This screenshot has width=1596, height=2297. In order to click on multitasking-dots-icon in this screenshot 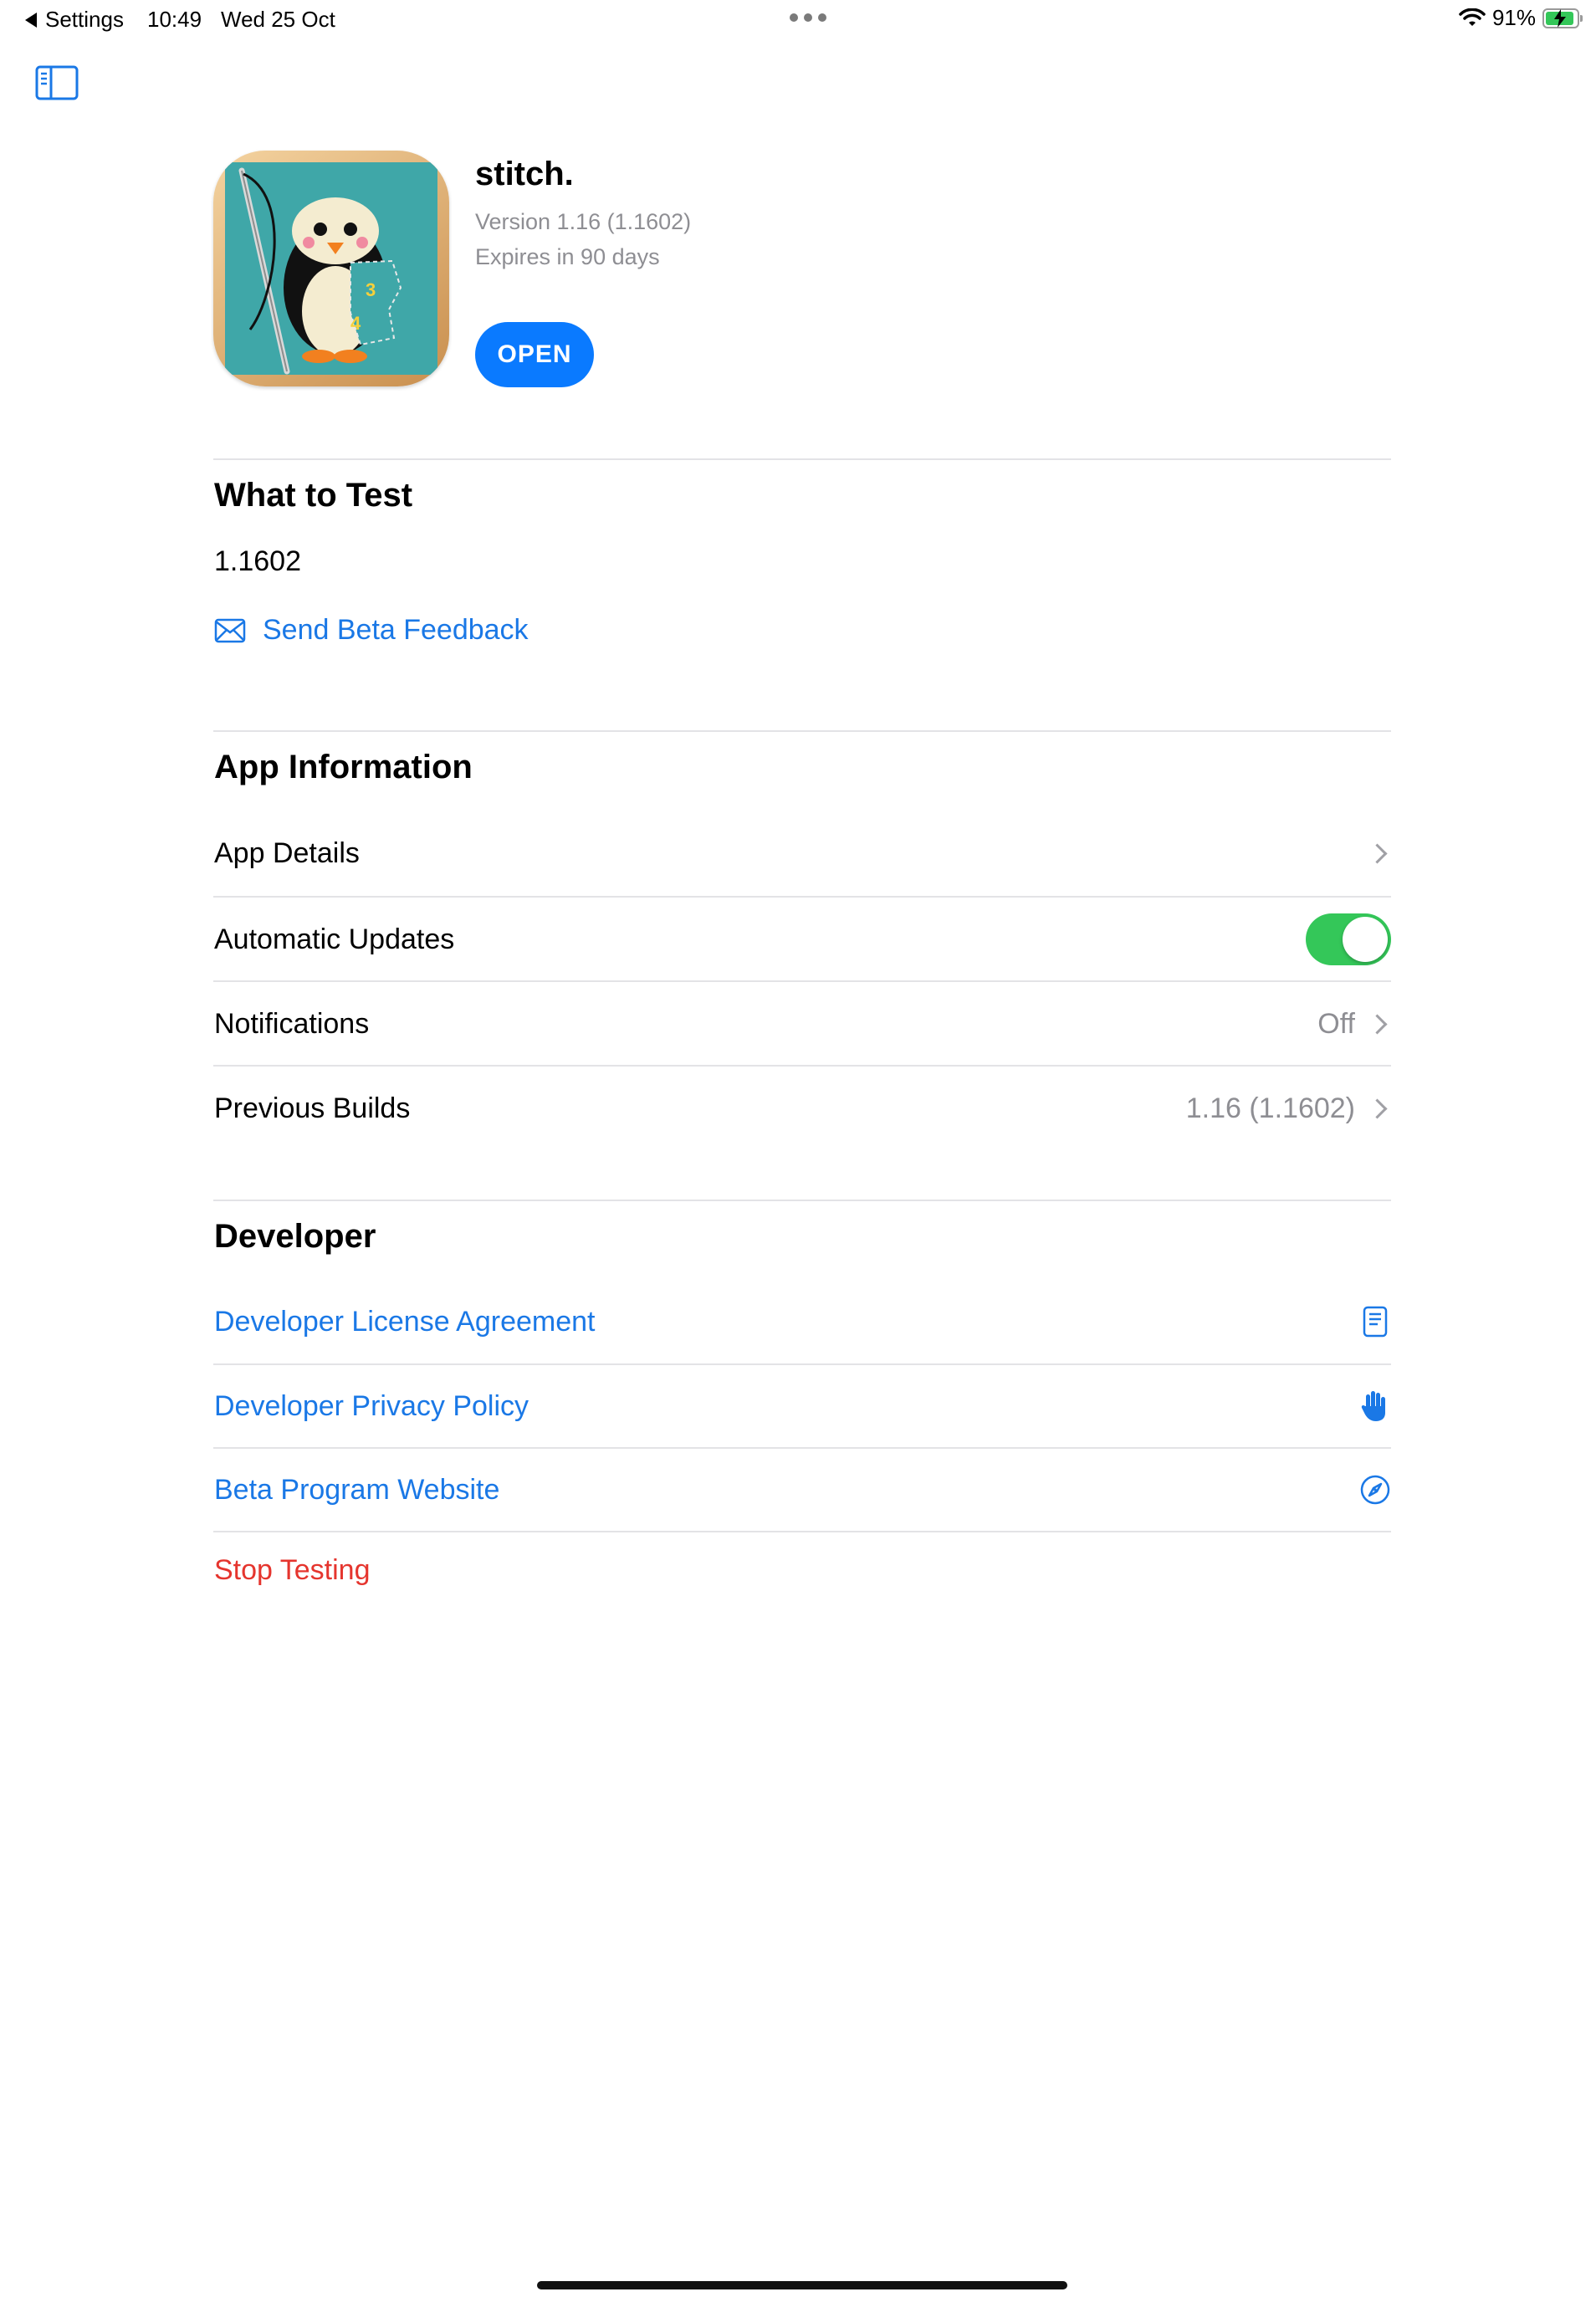, I will do `click(808, 17)`.